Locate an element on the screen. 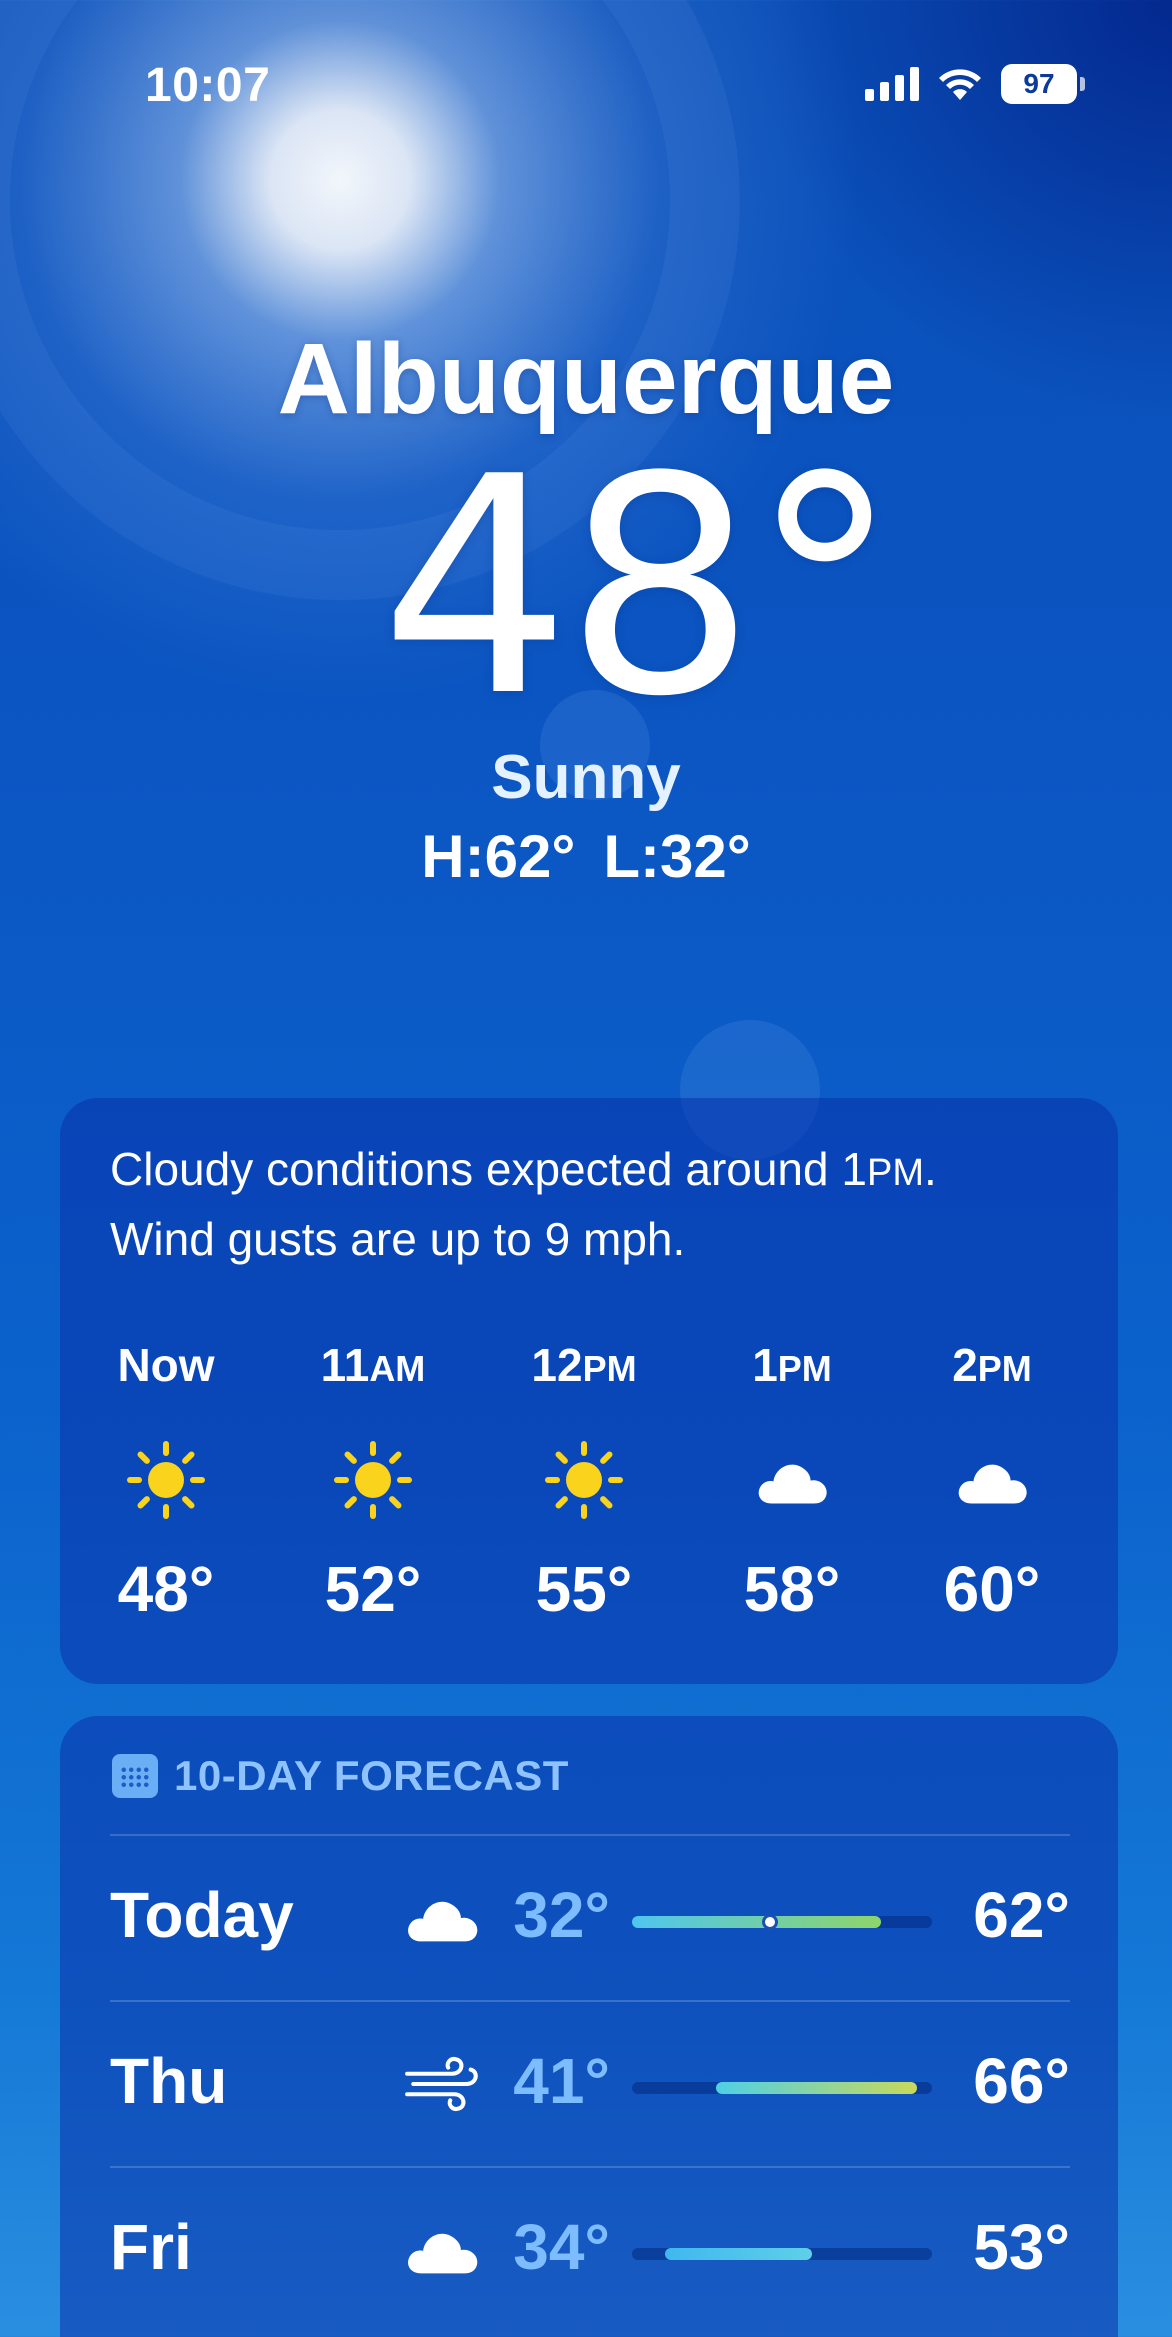 The image size is (1172, 2337). summary-text-line2: Wind gusts are up to 9 mph. is located at coordinates (398, 1239).